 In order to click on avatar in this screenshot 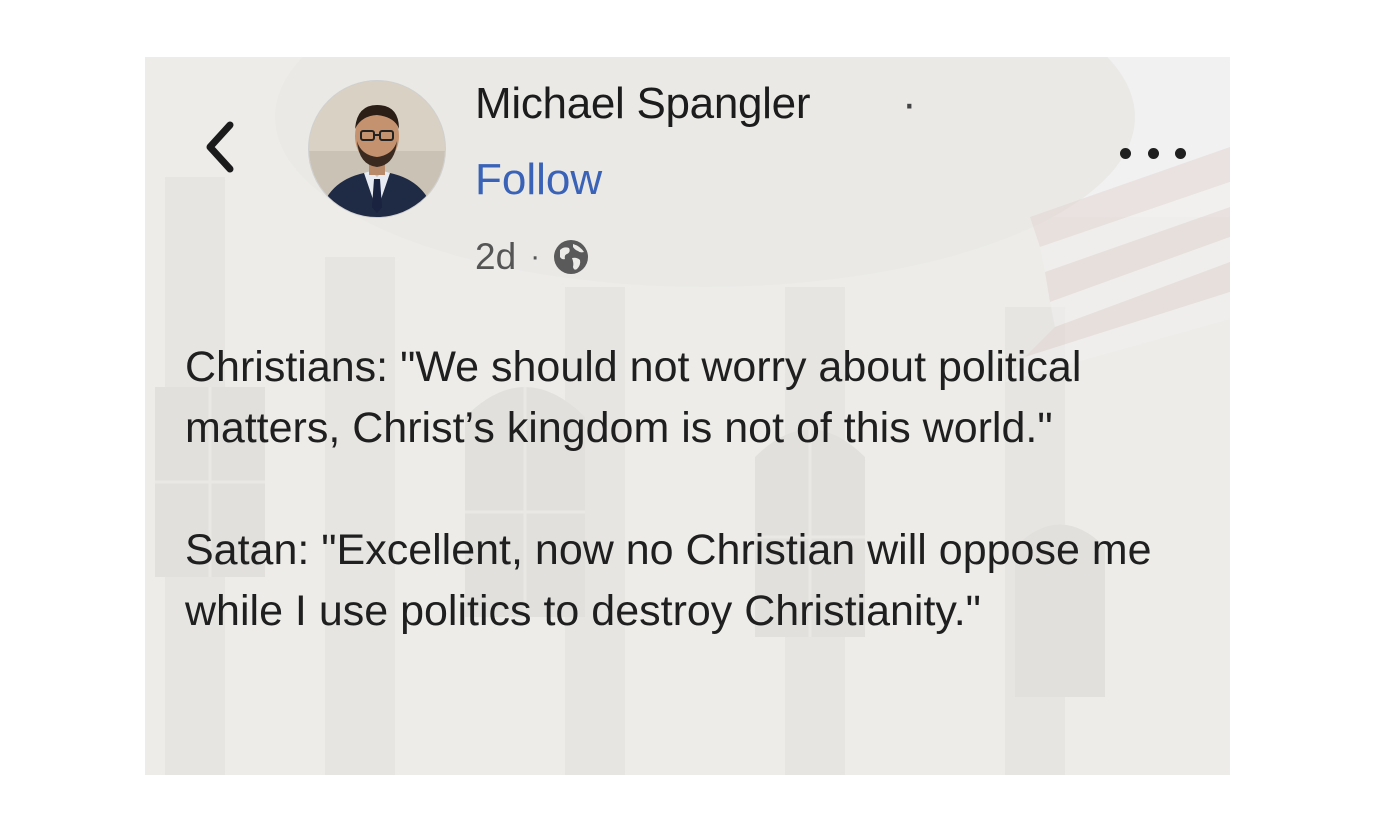, I will do `click(377, 149)`.